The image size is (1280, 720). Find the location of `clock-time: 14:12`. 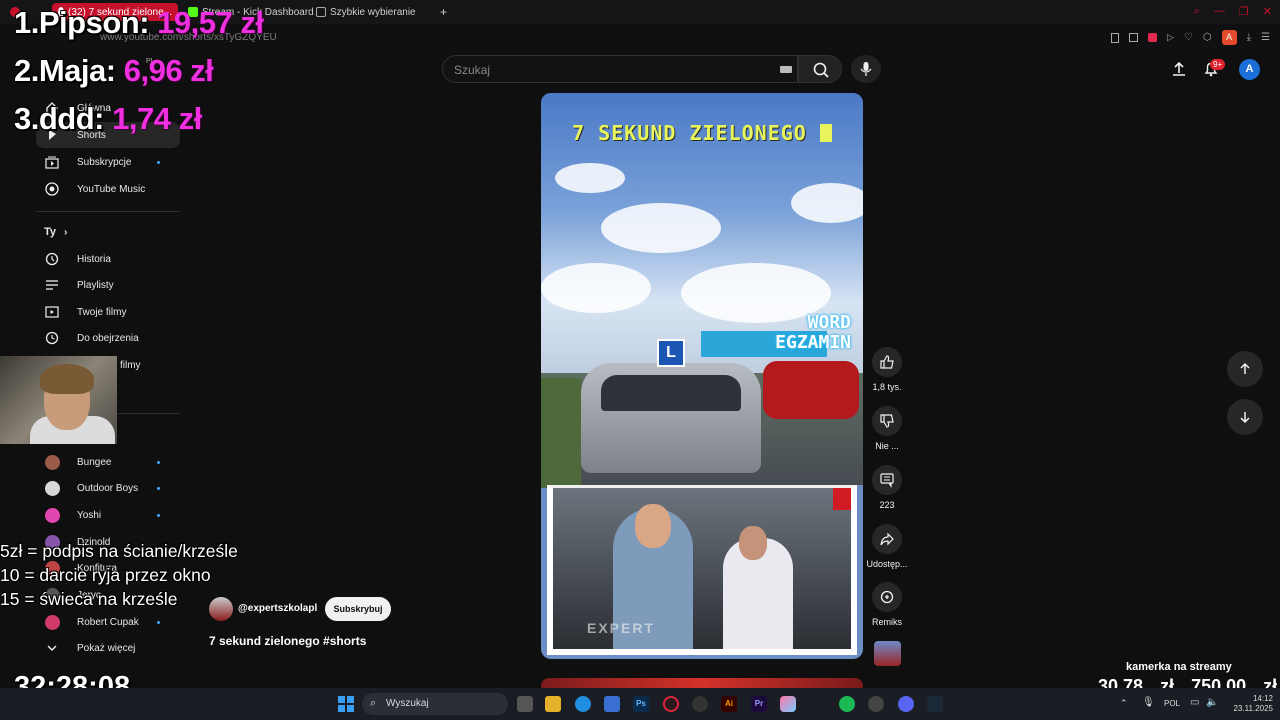

clock-time: 14:12 is located at coordinates (1253, 698).